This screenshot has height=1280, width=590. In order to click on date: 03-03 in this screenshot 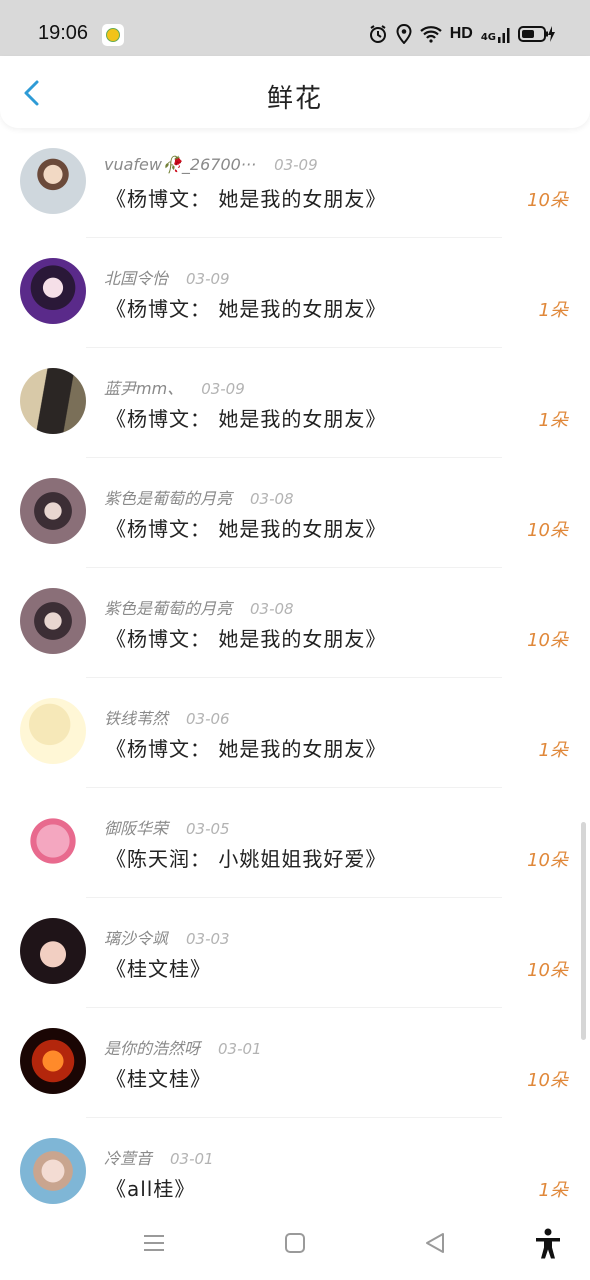, I will do `click(208, 939)`.